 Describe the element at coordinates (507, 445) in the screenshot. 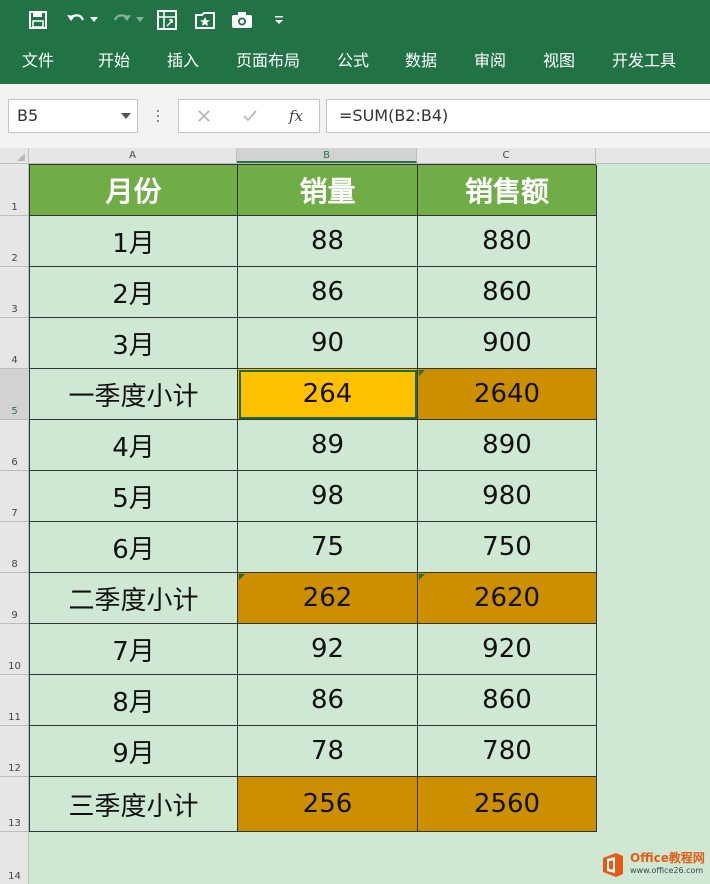

I see `table-cell: 890` at that location.